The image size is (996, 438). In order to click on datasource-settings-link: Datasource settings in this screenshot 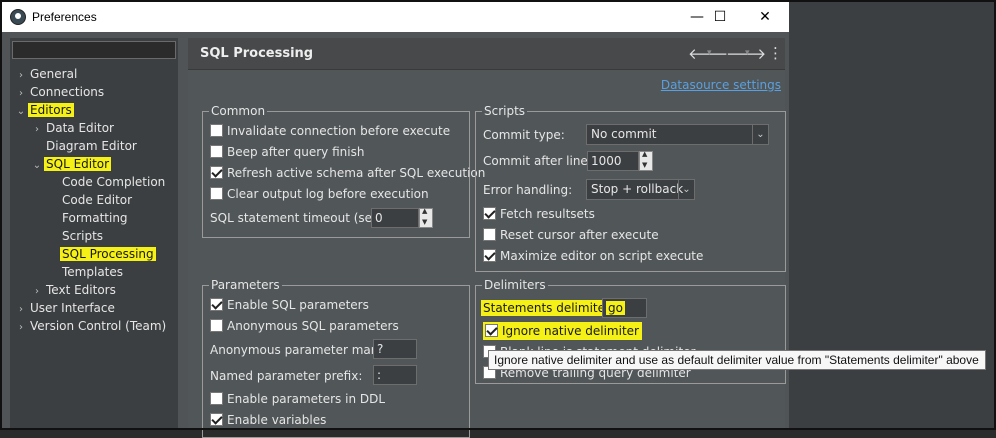, I will do `click(721, 85)`.